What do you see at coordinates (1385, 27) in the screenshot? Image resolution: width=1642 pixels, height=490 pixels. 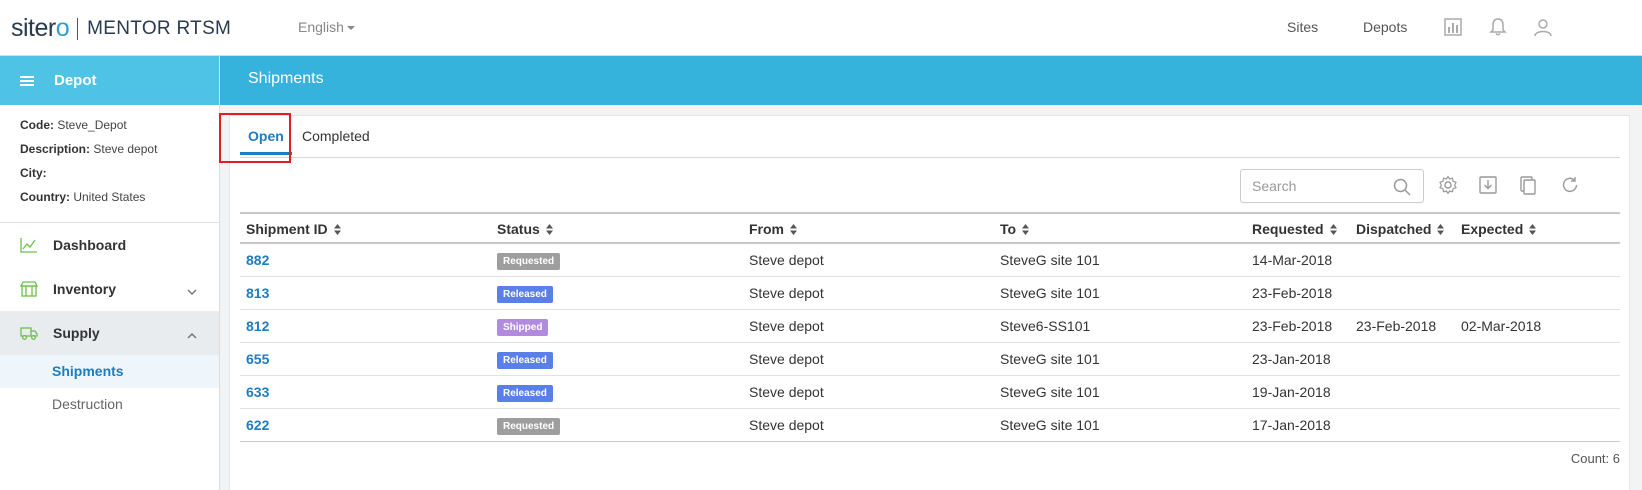 I see `nav-link-depots: Depots` at bounding box center [1385, 27].